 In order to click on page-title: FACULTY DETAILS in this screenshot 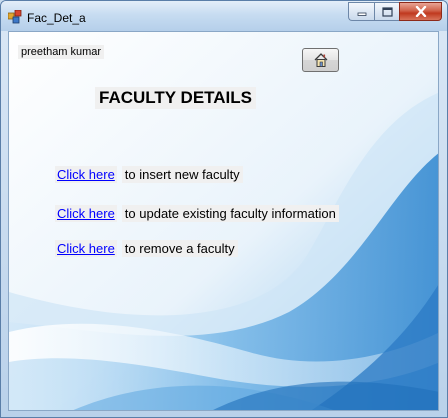, I will do `click(175, 98)`.